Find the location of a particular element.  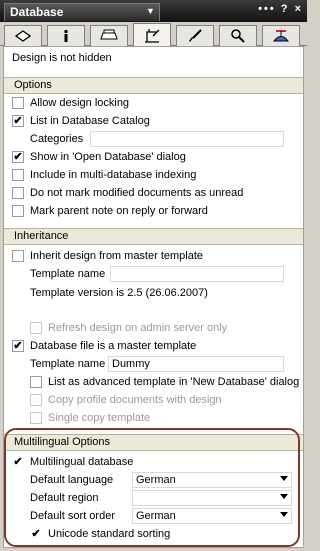

show-open-db-checkbox: ✔ is located at coordinates (18, 157).